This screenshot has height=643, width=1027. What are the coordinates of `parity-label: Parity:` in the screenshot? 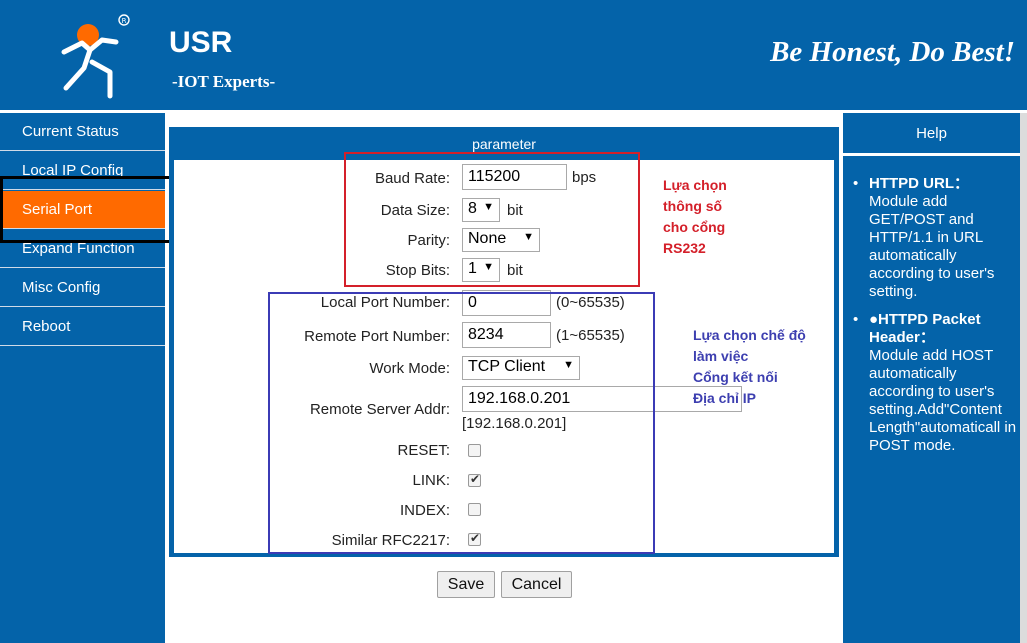 It's located at (428, 240).